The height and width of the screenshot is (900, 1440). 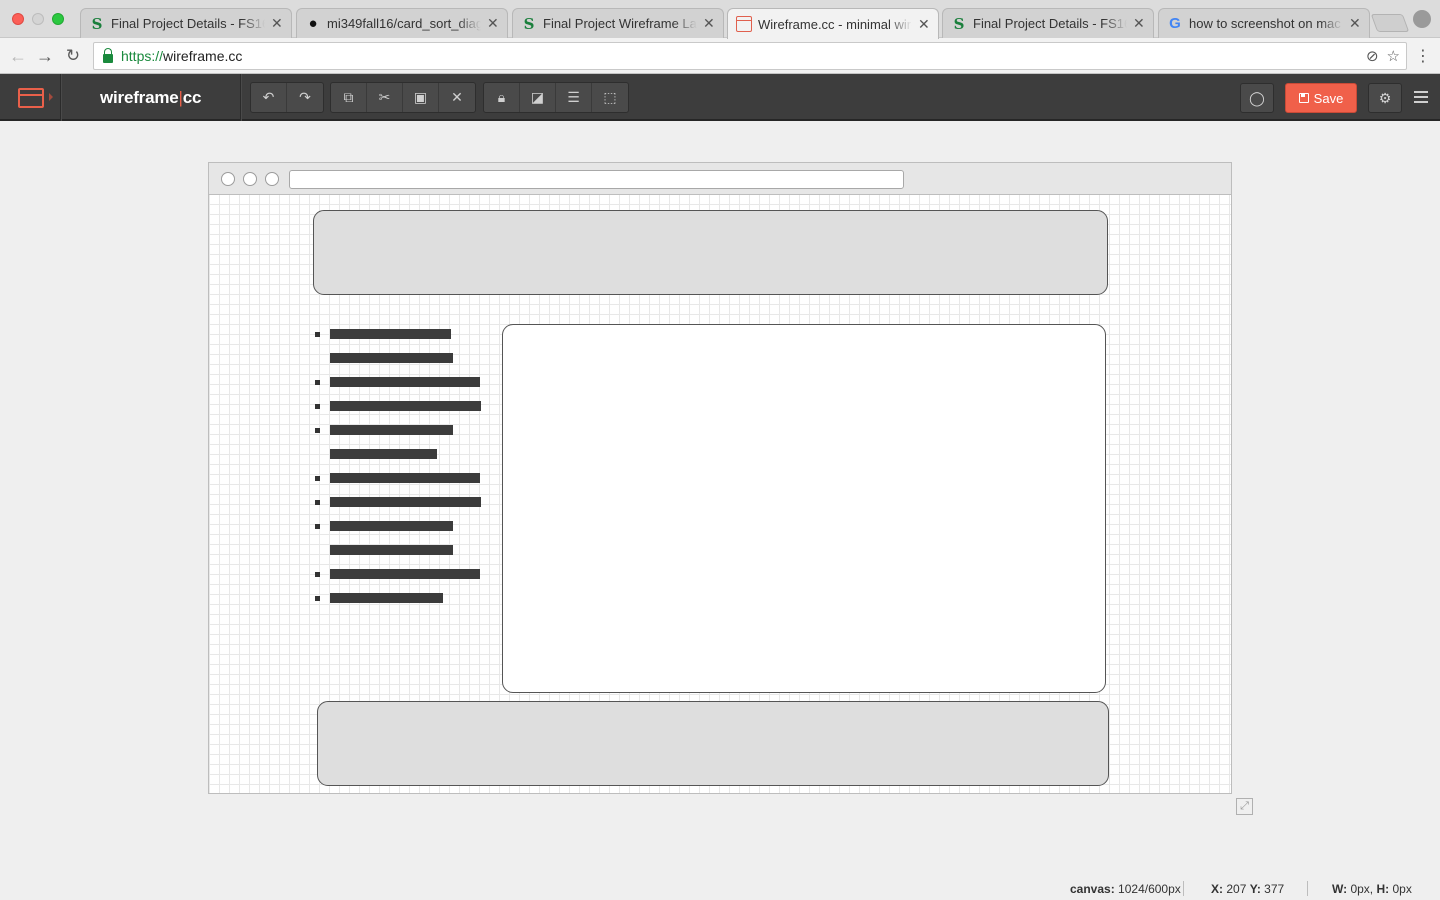 What do you see at coordinates (610, 97) in the screenshot?
I see `group-icon: ⬚` at bounding box center [610, 97].